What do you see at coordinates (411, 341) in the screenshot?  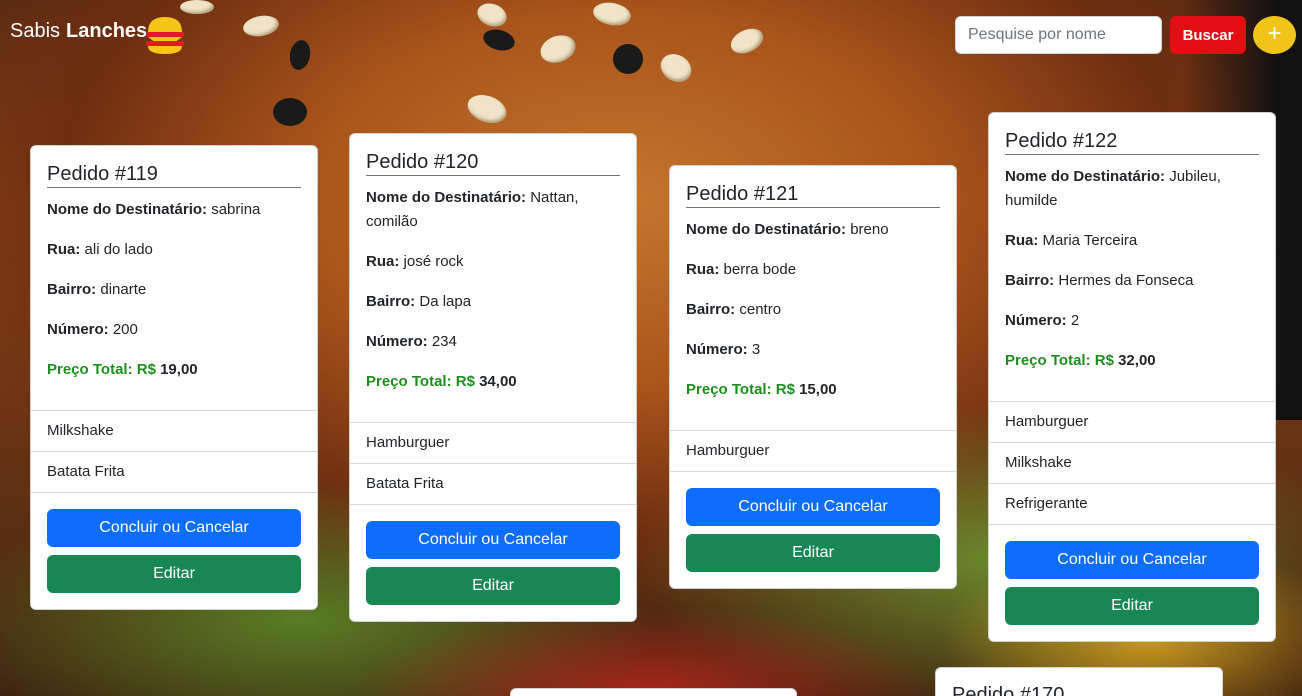 I see `number: Número: 234` at bounding box center [411, 341].